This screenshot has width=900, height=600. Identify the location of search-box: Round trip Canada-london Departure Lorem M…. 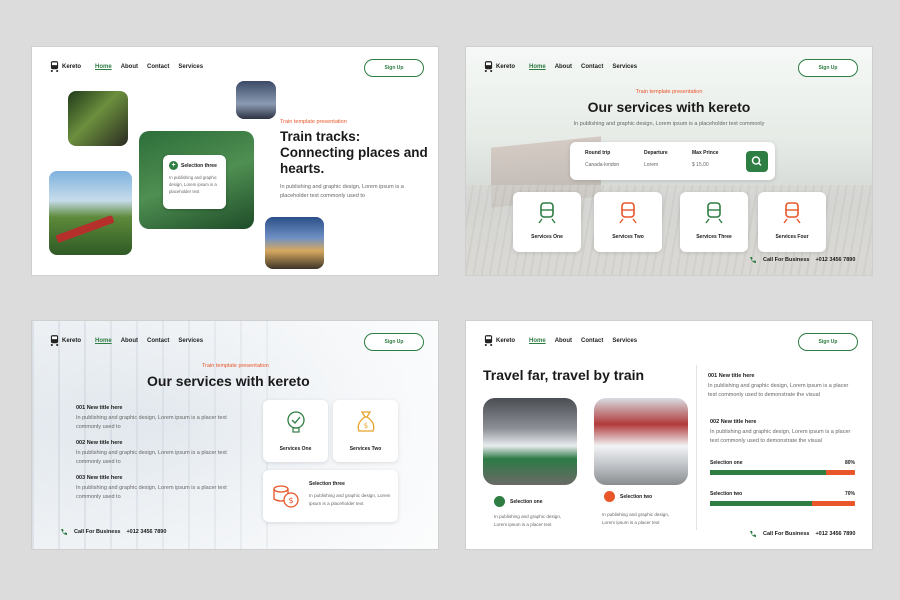
(672, 161).